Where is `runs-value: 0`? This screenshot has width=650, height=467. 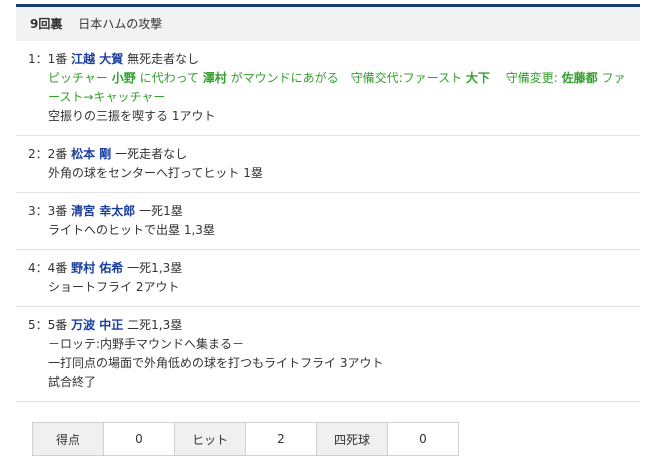 runs-value: 0 is located at coordinates (139, 439).